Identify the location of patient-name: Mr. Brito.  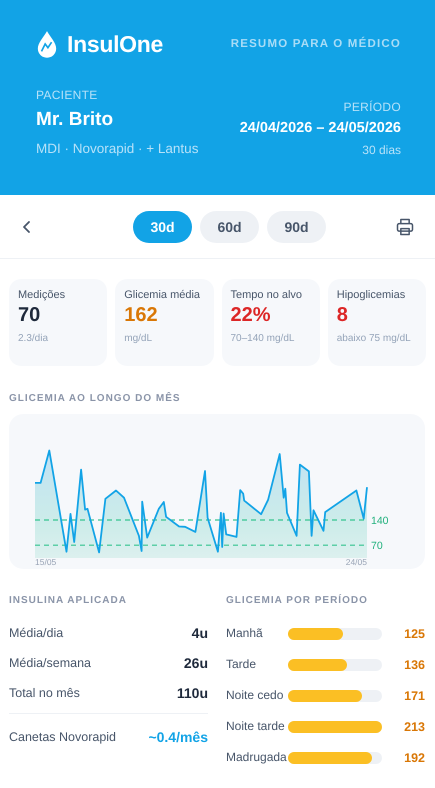
(75, 120).